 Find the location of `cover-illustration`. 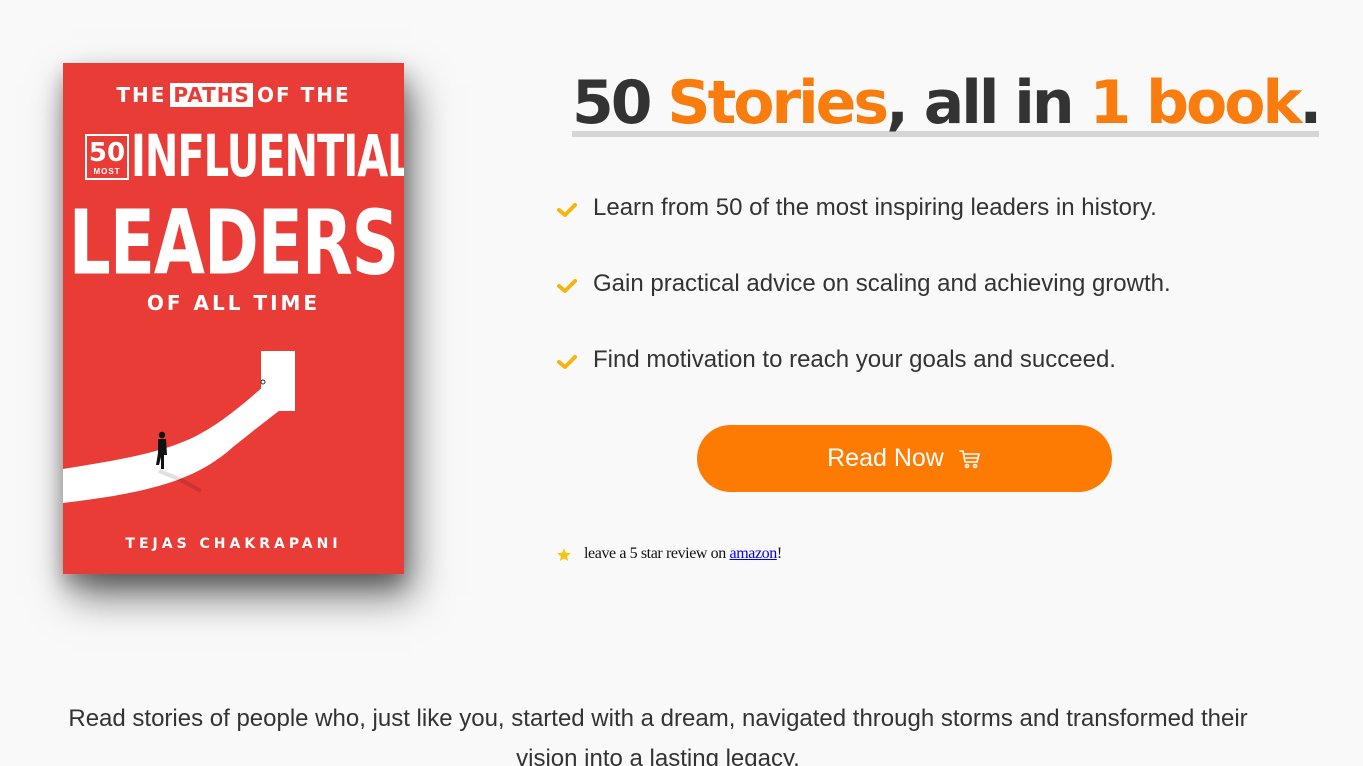

cover-illustration is located at coordinates (179, 447).